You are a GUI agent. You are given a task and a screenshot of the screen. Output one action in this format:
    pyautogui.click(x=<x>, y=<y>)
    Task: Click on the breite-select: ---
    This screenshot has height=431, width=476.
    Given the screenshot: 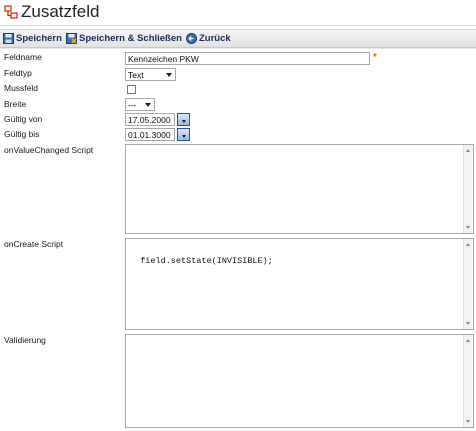 What is the action you would take?
    pyautogui.click(x=140, y=104)
    